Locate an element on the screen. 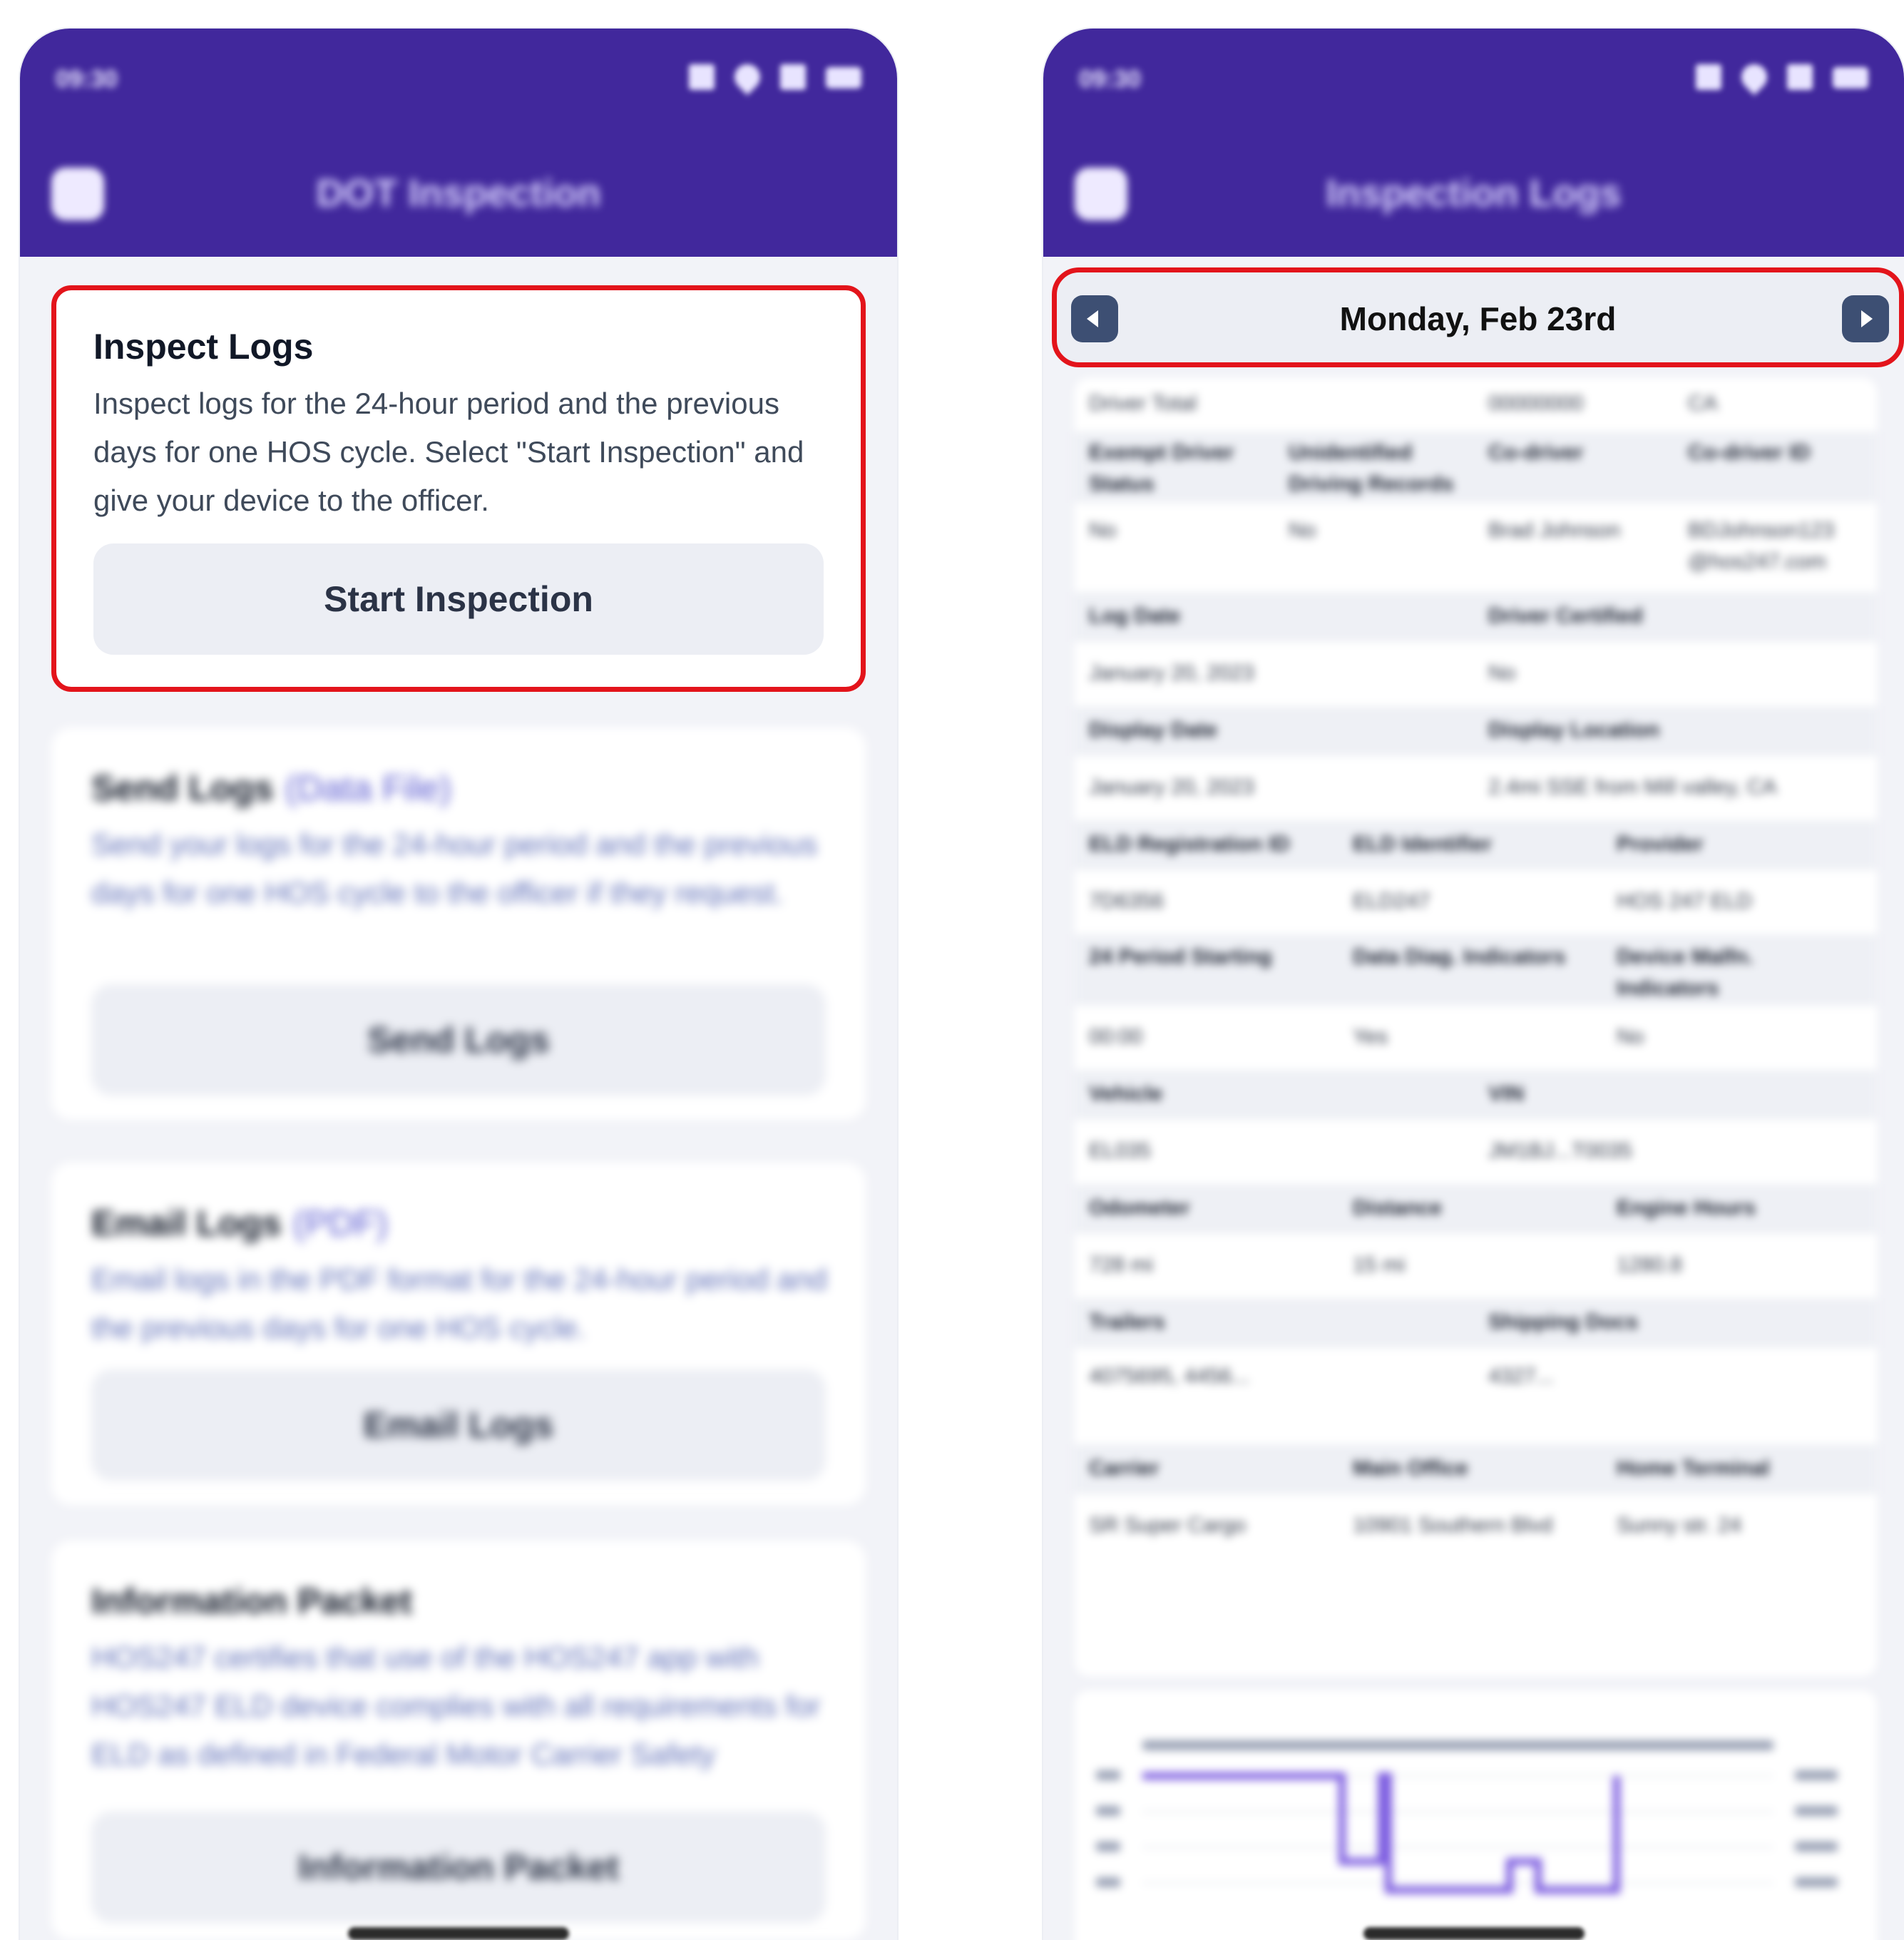 This screenshot has width=1904, height=1940. table-row: 7D6356 ELD247 HOS 247 ELD is located at coordinates (1421, 901).